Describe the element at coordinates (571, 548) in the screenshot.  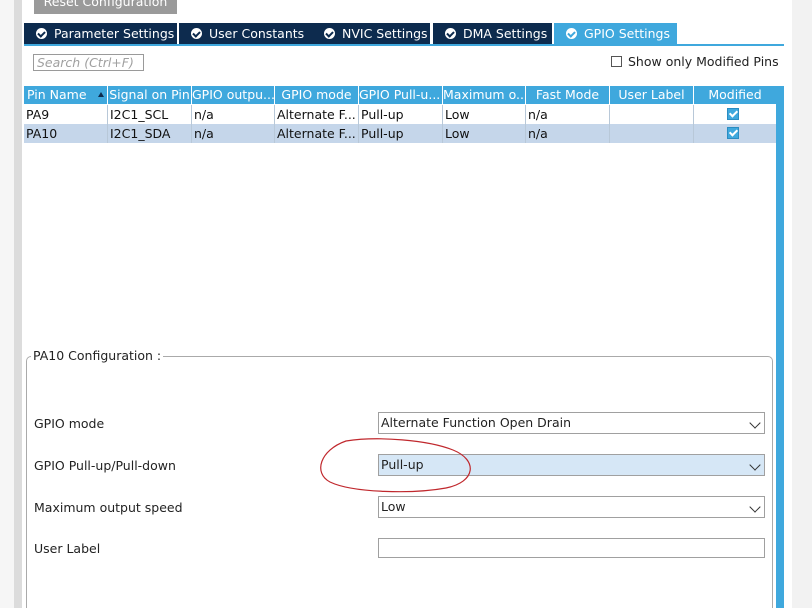
I see `user-label-input` at that location.